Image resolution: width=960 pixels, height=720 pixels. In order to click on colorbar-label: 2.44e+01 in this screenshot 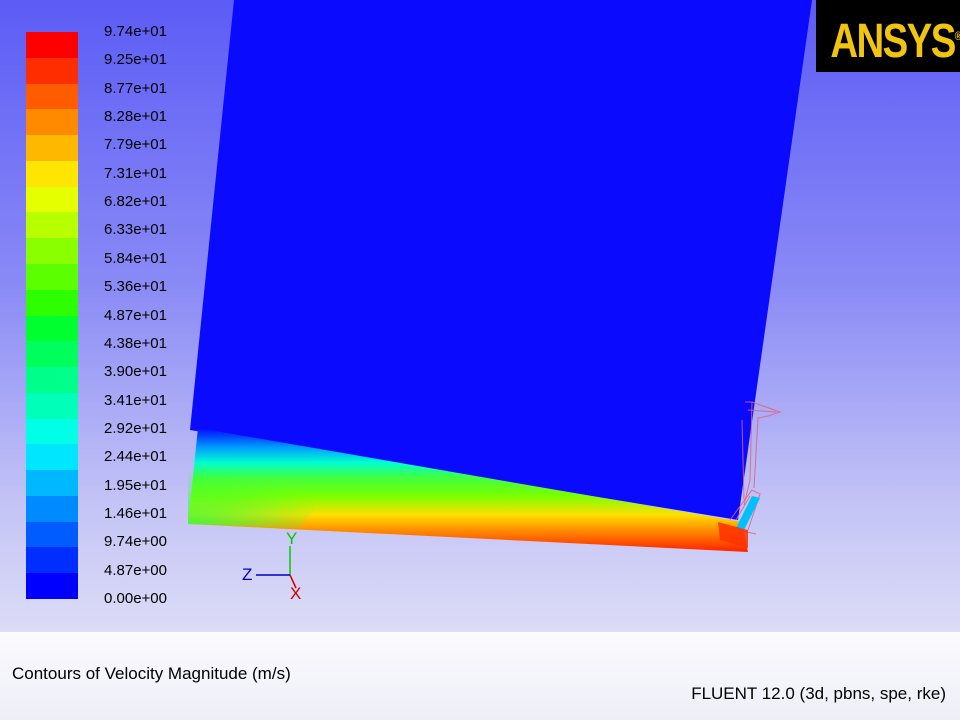, I will do `click(135, 457)`.